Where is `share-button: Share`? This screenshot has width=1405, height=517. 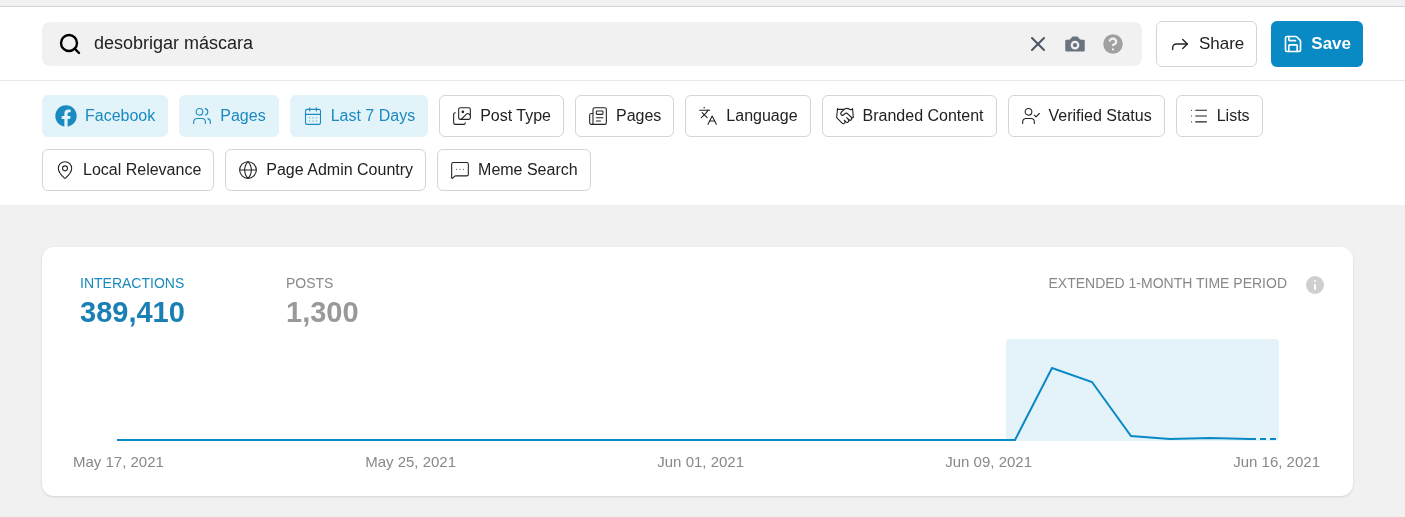
share-button: Share is located at coordinates (1206, 43).